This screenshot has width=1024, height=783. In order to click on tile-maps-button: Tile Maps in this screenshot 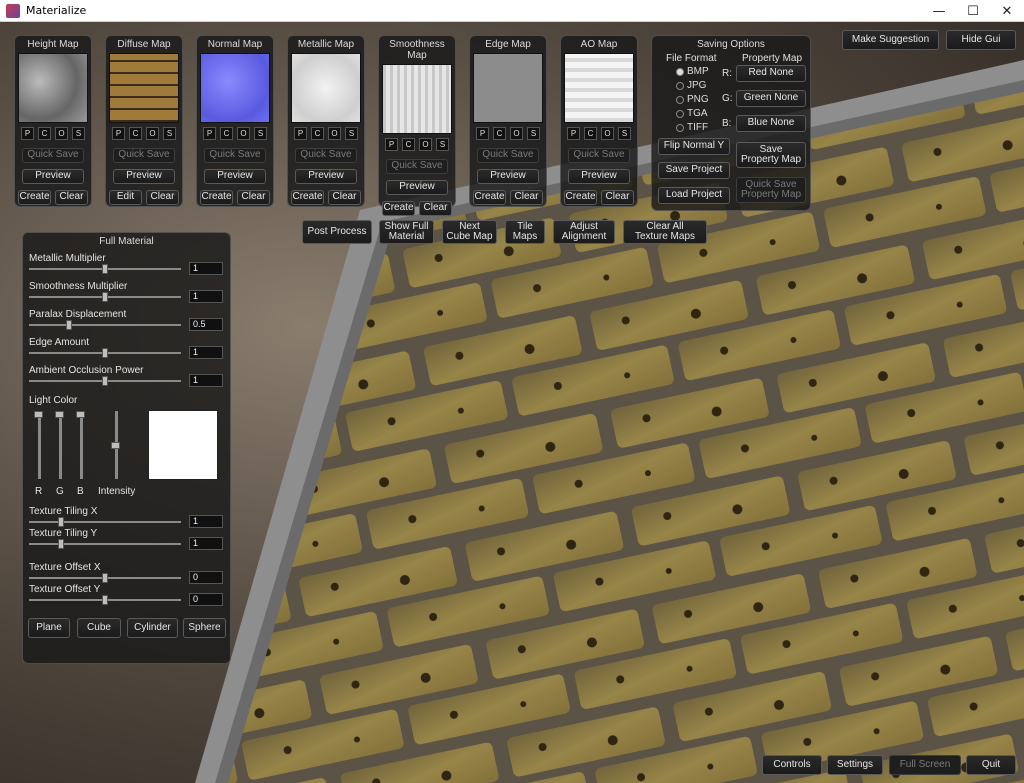, I will do `click(525, 232)`.